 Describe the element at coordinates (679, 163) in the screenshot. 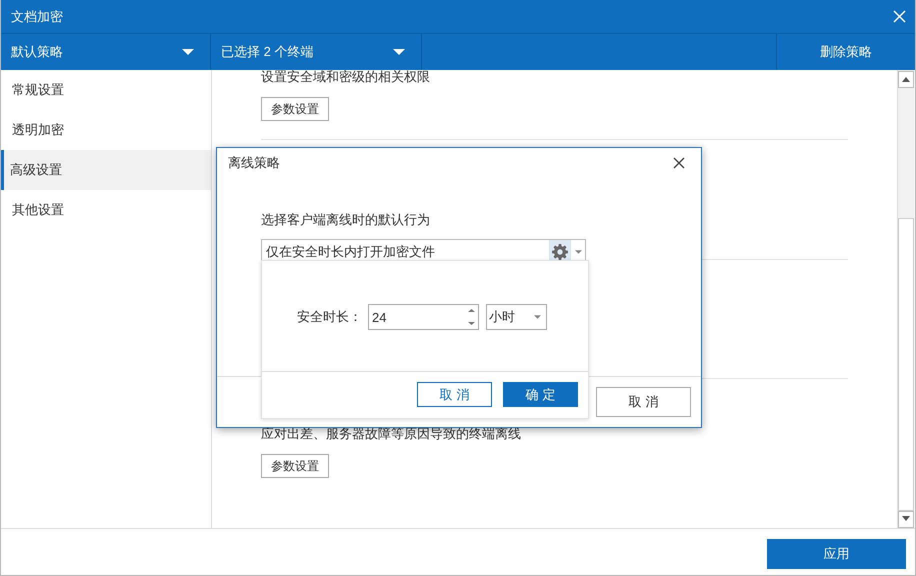

I see `close-icon` at that location.